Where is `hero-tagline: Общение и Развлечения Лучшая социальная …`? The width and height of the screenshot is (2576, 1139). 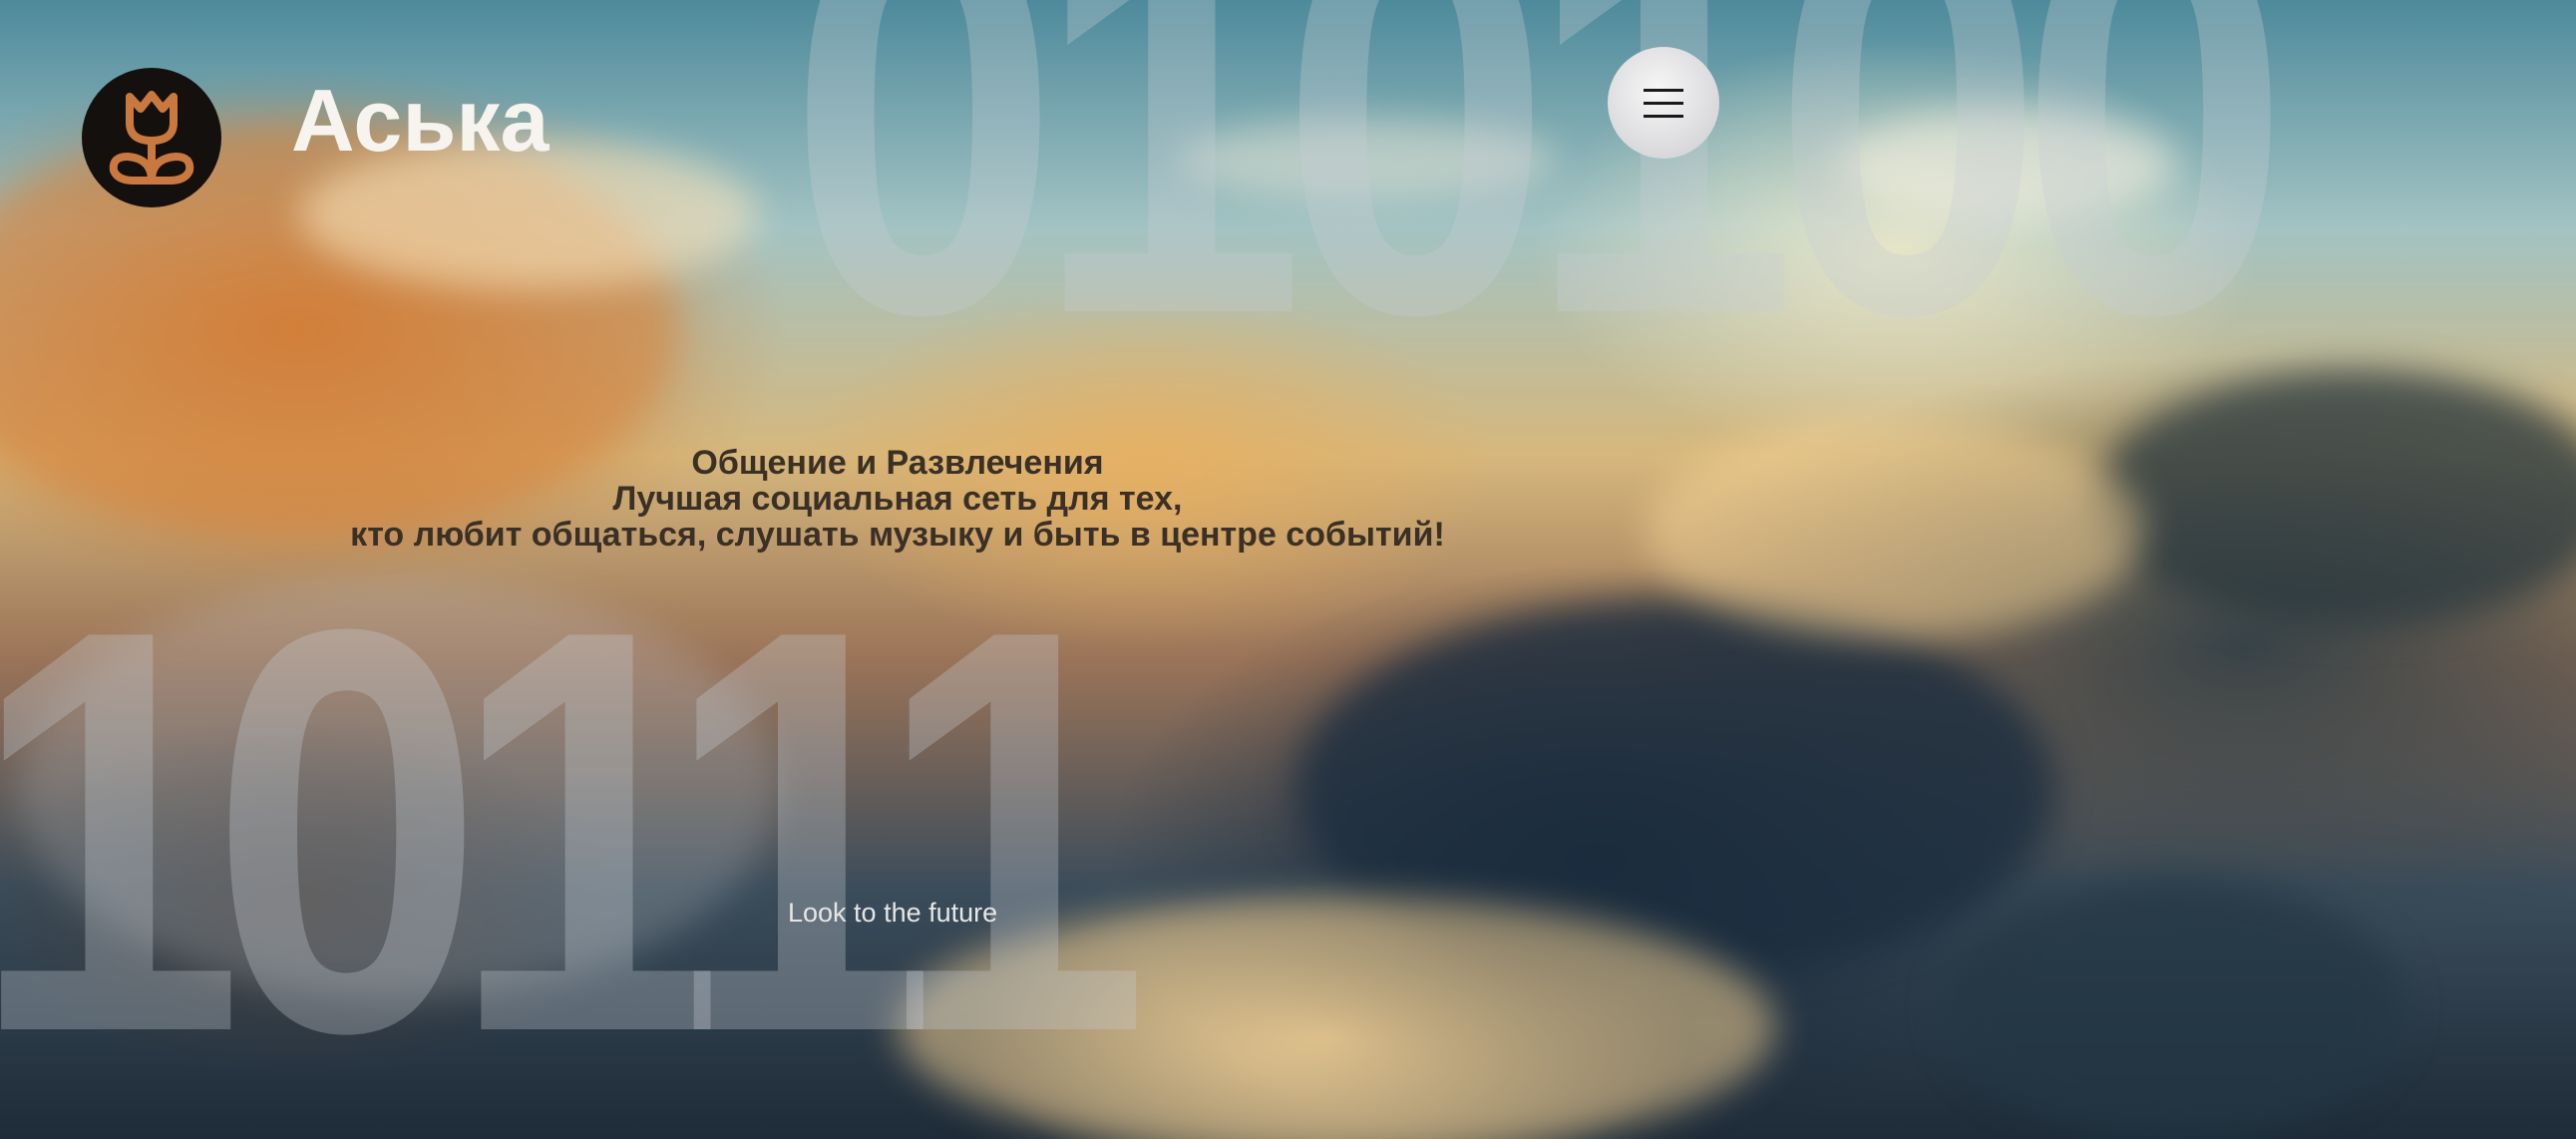 hero-tagline: Общение и Развлечения Лучшая социальная … is located at coordinates (897, 499).